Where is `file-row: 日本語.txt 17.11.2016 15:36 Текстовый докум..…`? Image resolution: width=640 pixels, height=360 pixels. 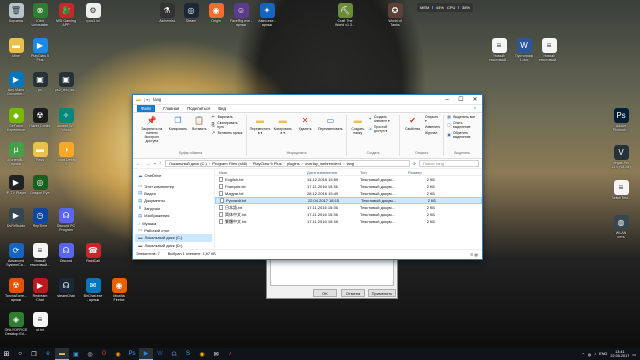 file-row: 日本語.txt 17.11.2016 15:36 Текстовый докум..… is located at coordinates (348, 207).